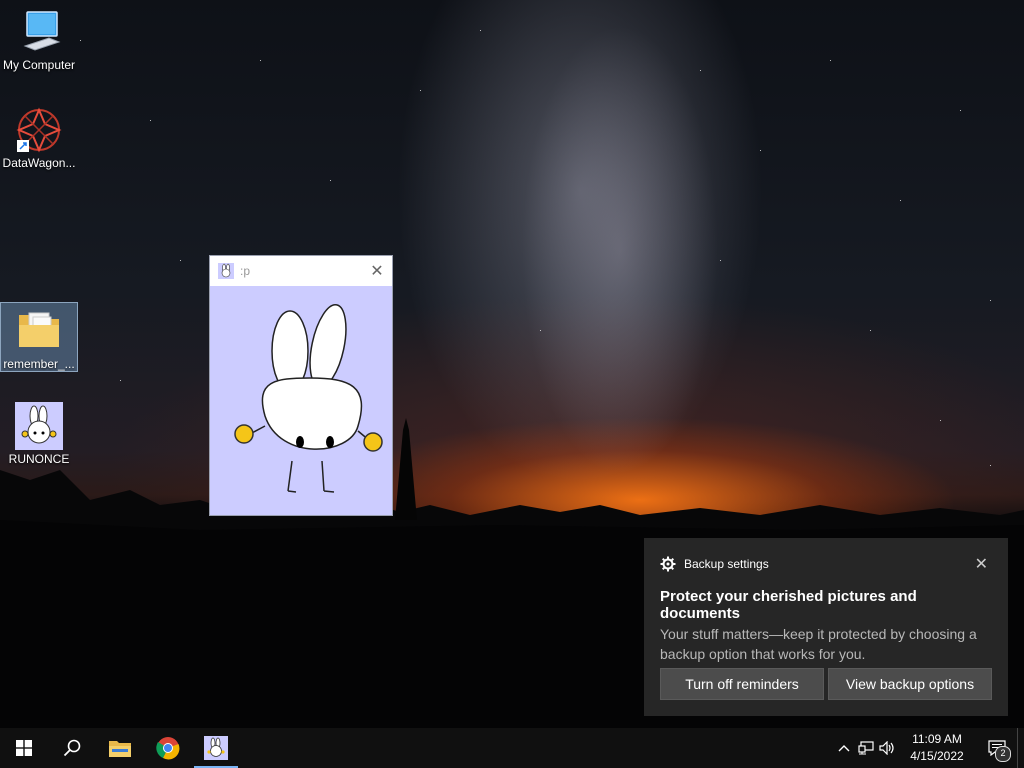 Image resolution: width=1024 pixels, height=768 pixels. What do you see at coordinates (512, 748) in the screenshot?
I see `taskbar: 11:09 AM 4/15/2022 2` at bounding box center [512, 748].